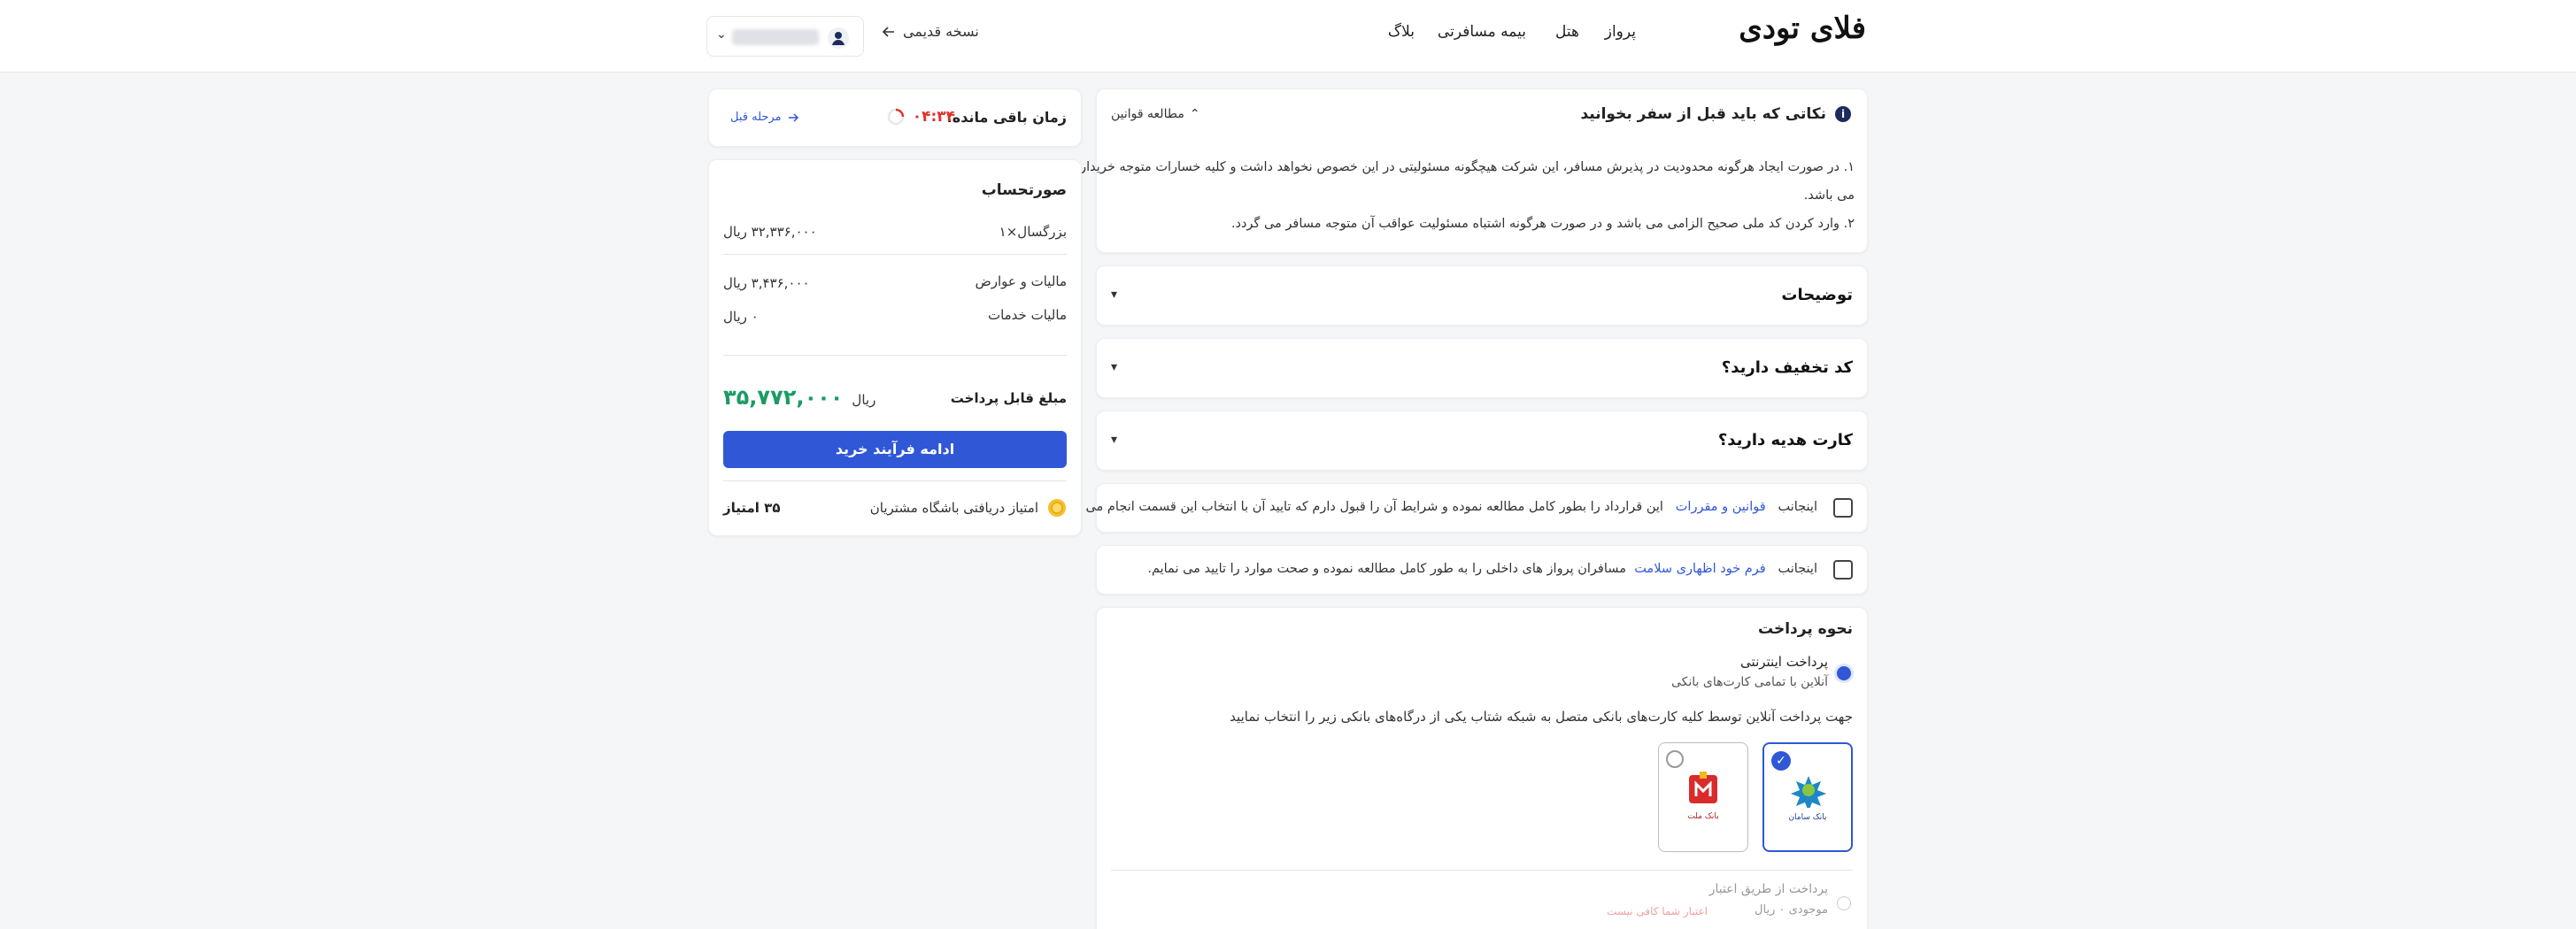 This screenshot has height=929, width=2576. Describe the element at coordinates (793, 117) in the screenshot. I see `arrow-right-icon` at that location.